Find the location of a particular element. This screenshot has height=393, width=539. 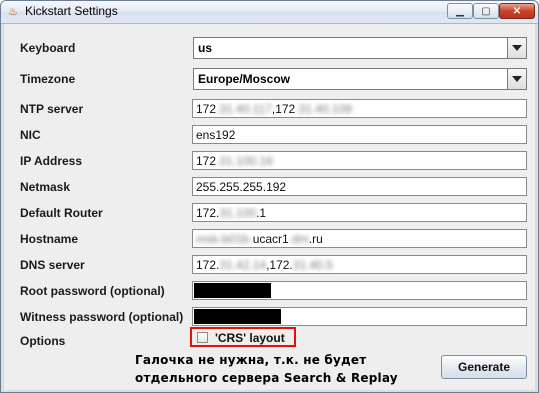

title-bar: ♨ Kickstart Settings ▁ ▢ ✕ is located at coordinates (269, 12).